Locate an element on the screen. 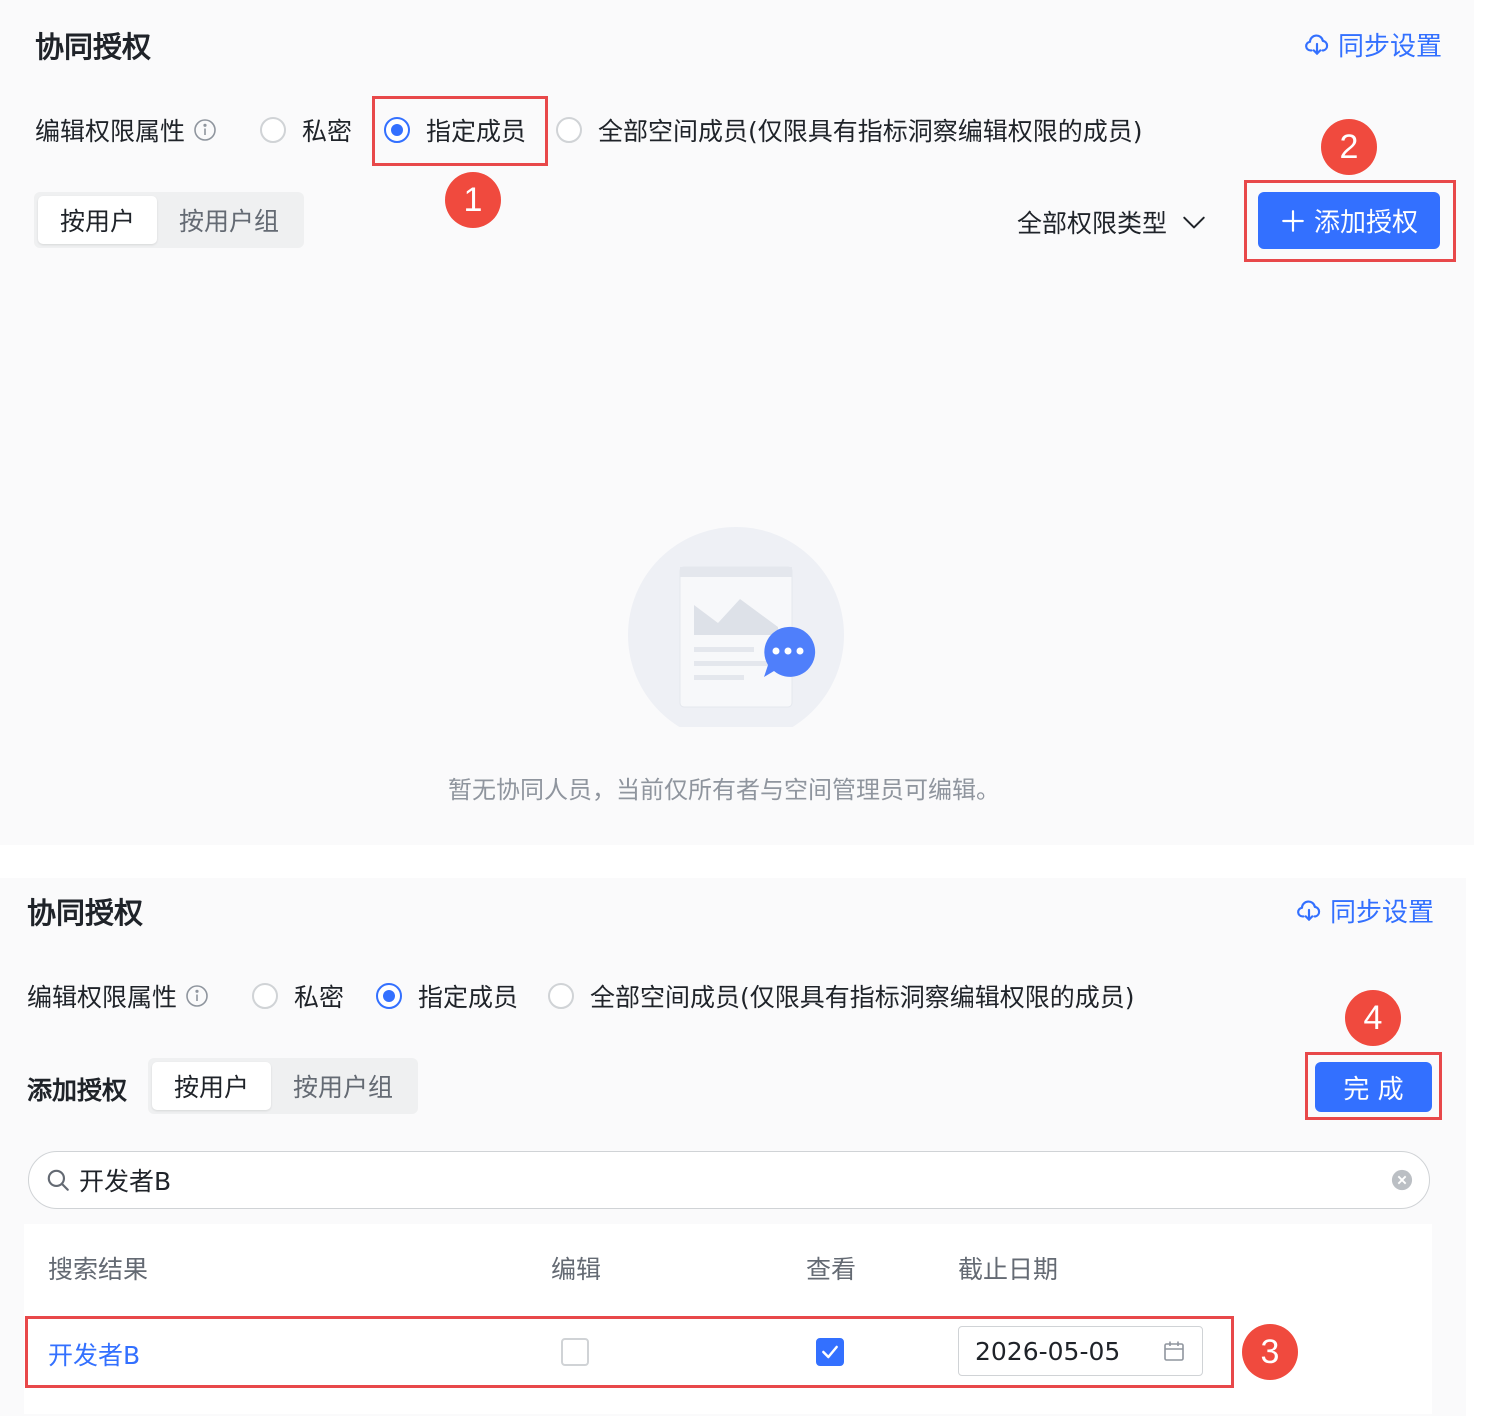 The width and height of the screenshot is (1488, 1416). empty-state-illustration is located at coordinates (736, 627).